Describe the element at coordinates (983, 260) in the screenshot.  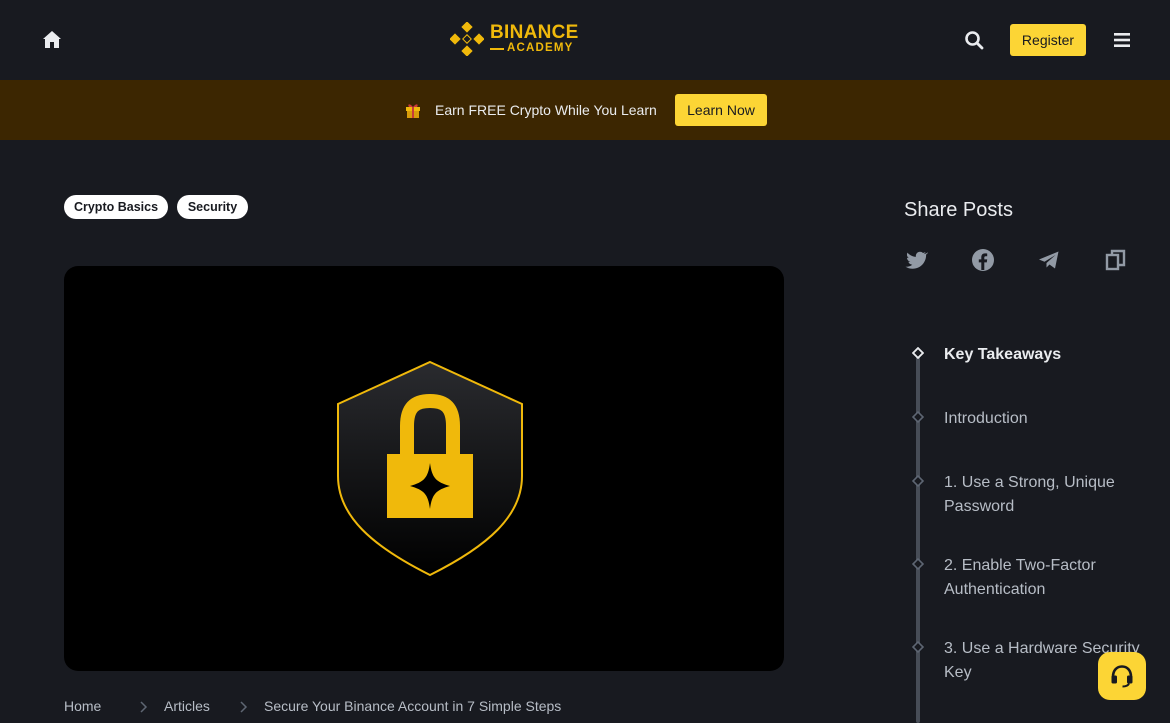
I see `facebook-icon` at that location.